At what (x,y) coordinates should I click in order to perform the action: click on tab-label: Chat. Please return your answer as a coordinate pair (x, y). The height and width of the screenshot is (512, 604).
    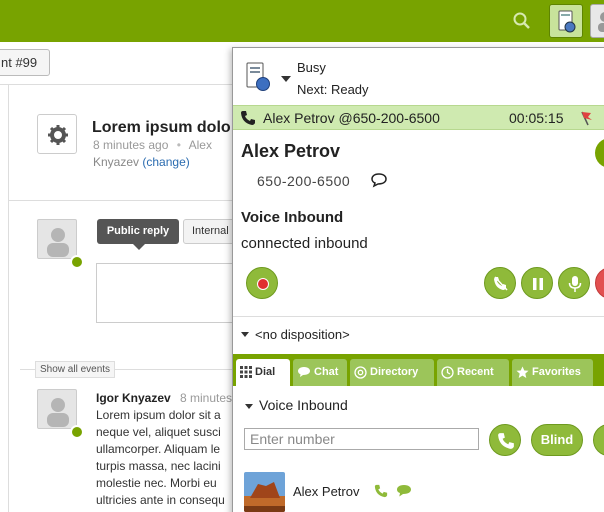
    Looking at the image, I should click on (326, 372).